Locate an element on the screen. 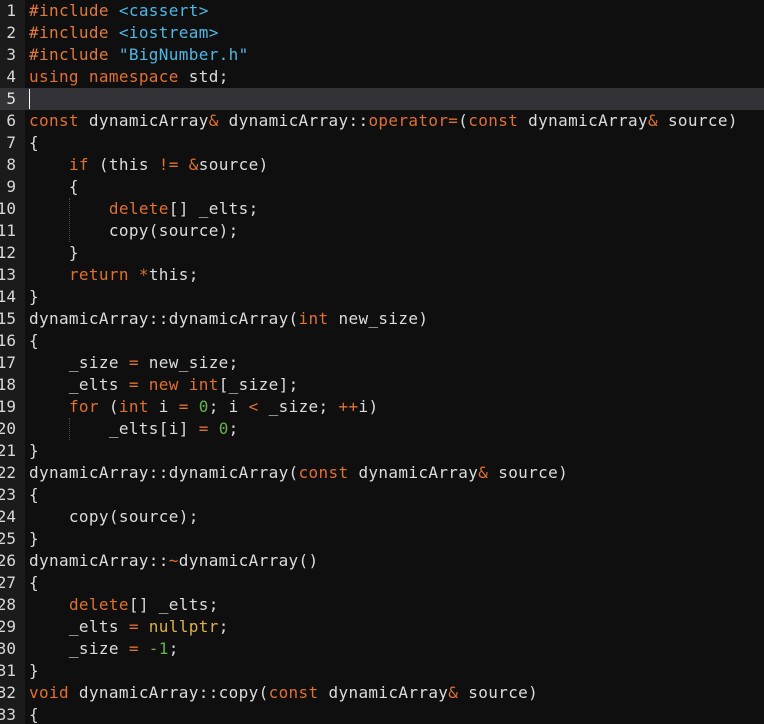 Image resolution: width=764 pixels, height=724 pixels. token-plain: dynamicArray::copy( is located at coordinates (168, 692).